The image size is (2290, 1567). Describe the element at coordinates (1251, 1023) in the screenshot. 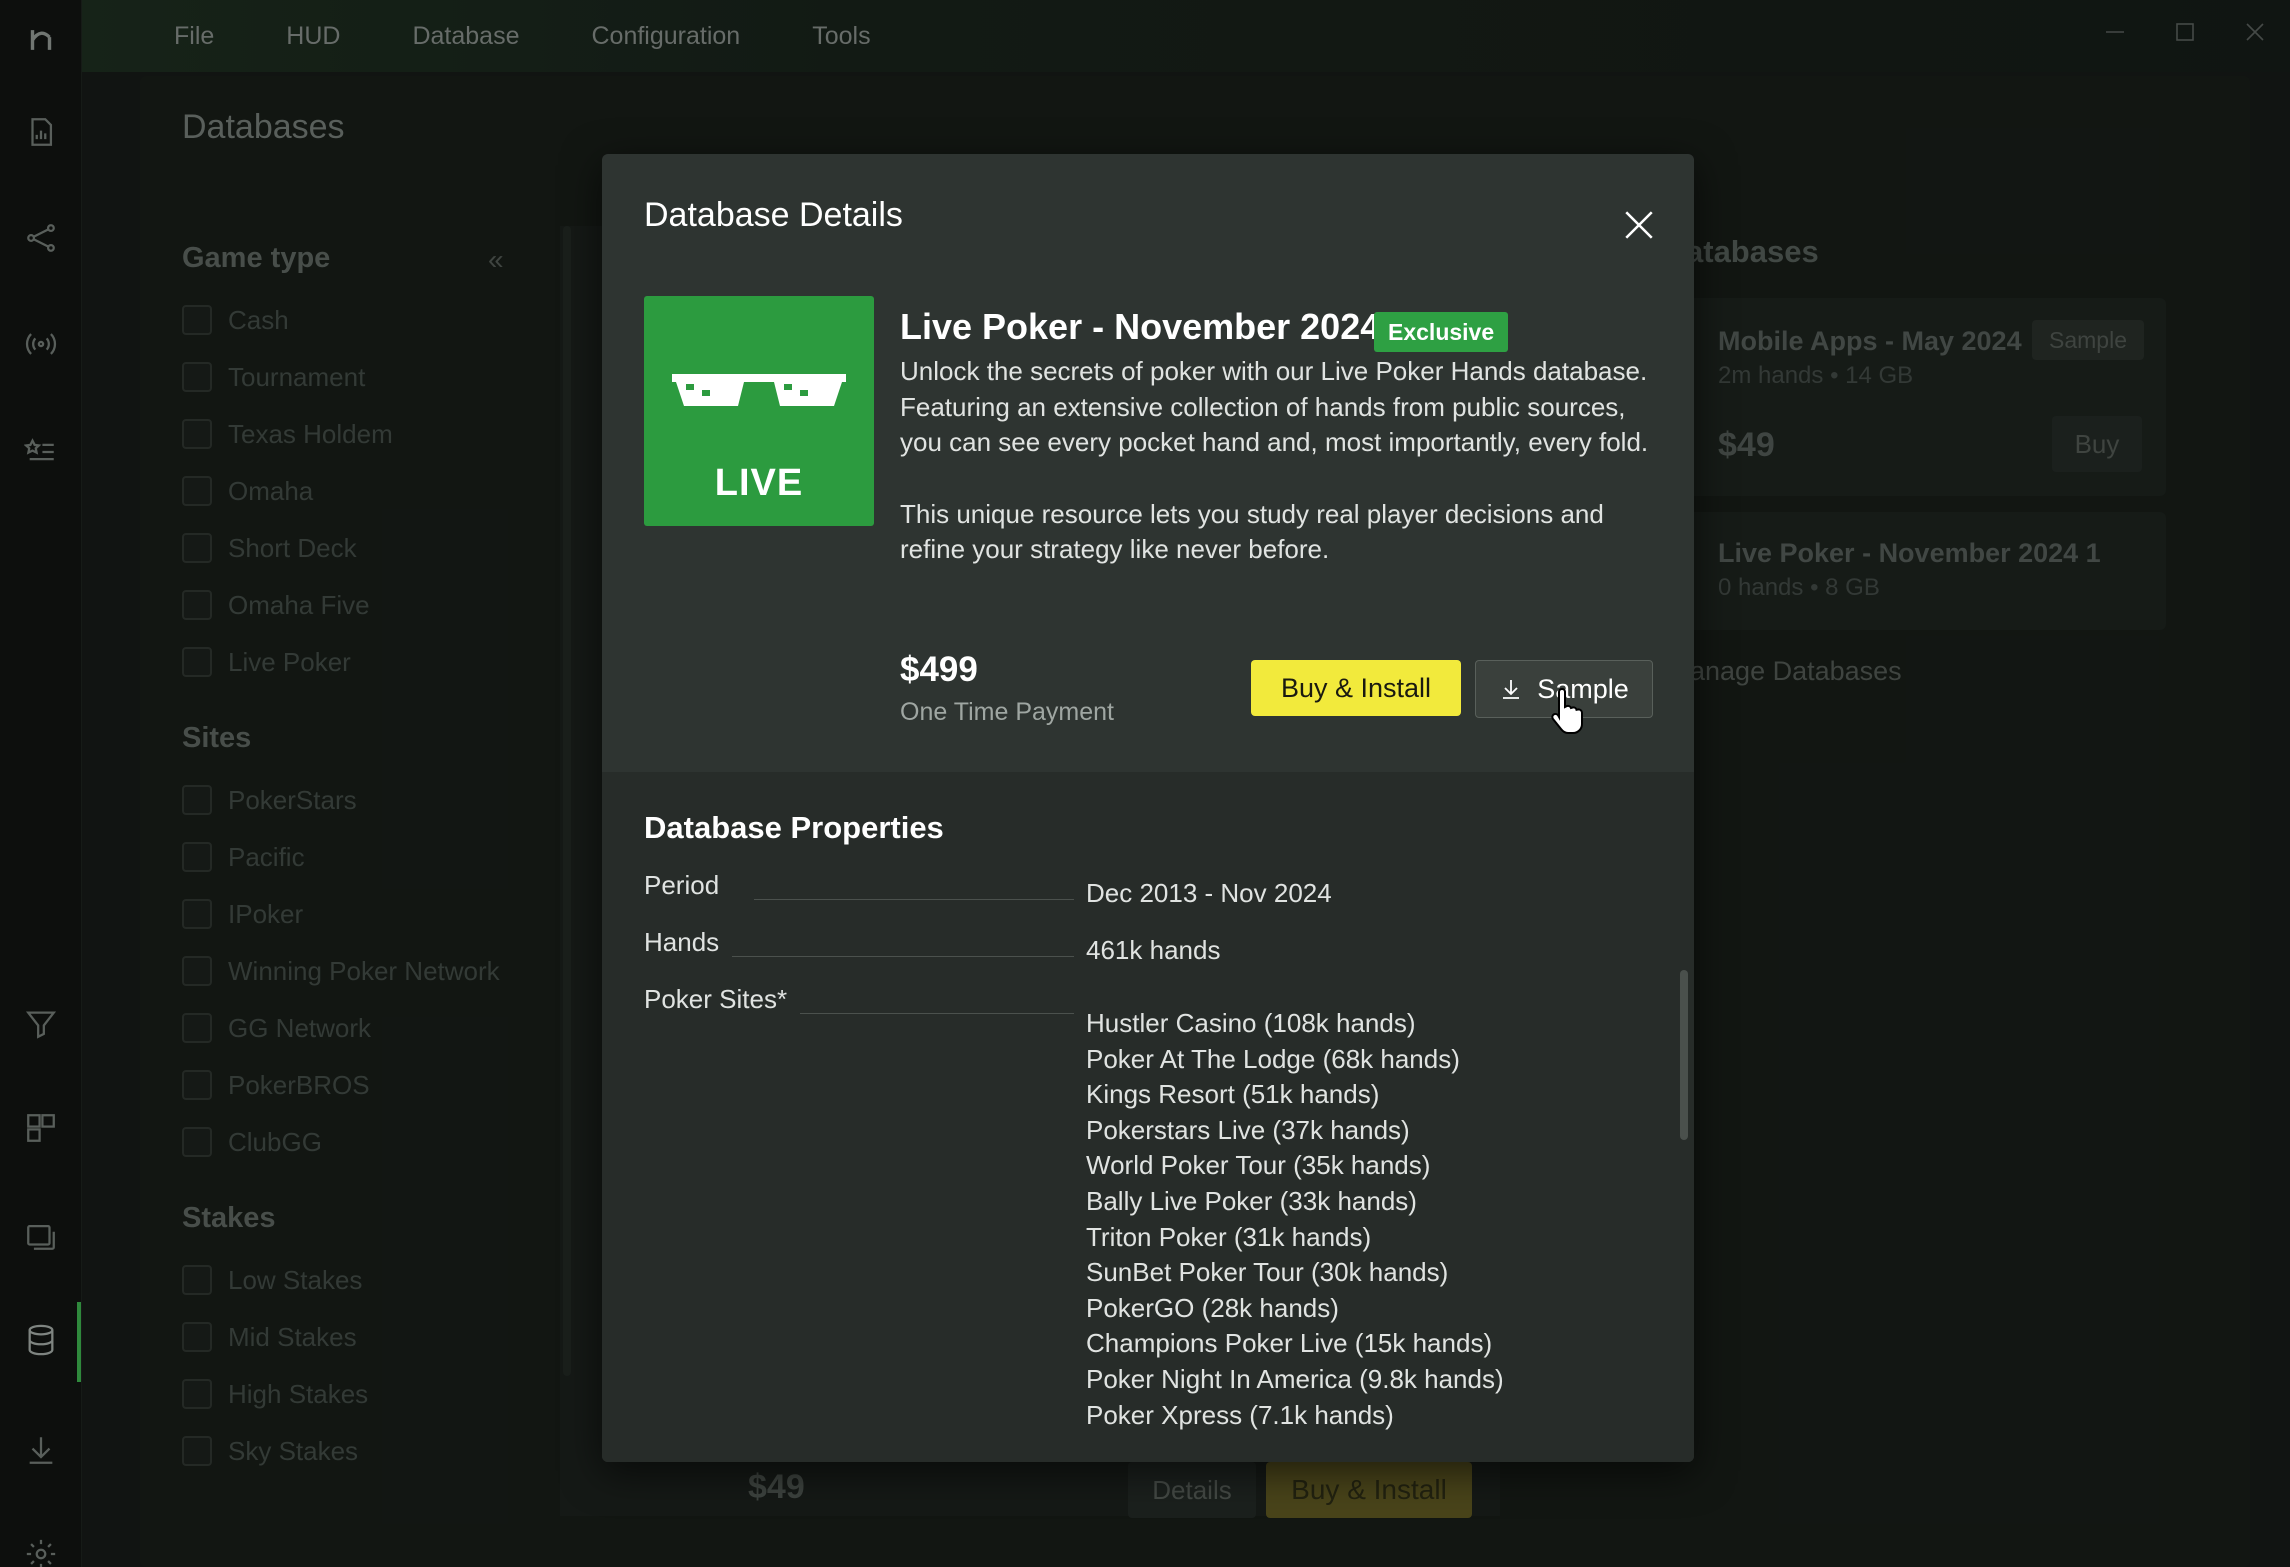

I see `list-item: Hustler Casino (108k hands)` at that location.